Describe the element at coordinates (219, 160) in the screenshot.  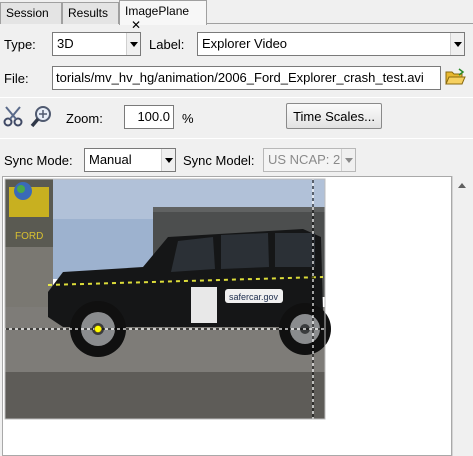
I see `sync-model-label: Sync Model:` at that location.